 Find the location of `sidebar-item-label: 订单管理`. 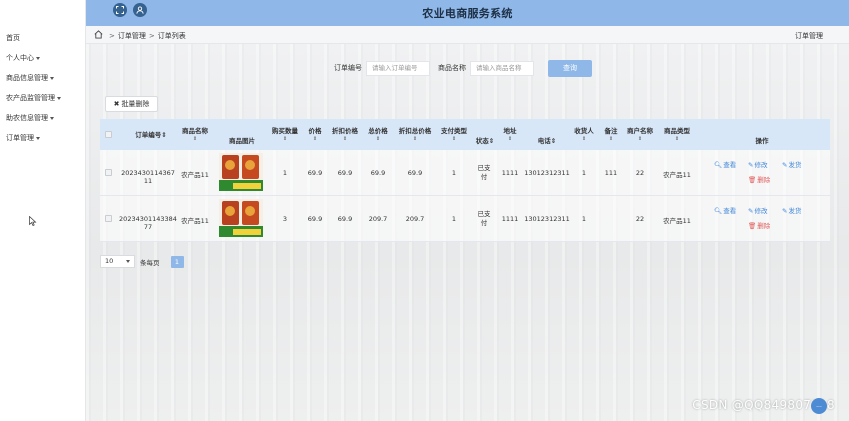

sidebar-item-label: 订单管理 is located at coordinates (20, 138).